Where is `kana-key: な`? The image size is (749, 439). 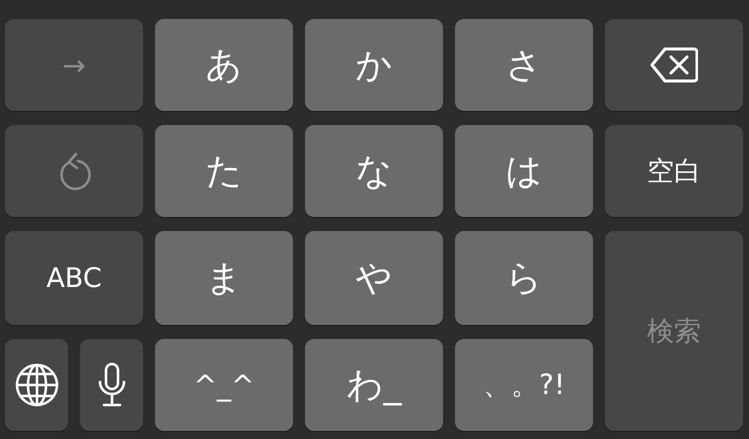 kana-key: な is located at coordinates (374, 171).